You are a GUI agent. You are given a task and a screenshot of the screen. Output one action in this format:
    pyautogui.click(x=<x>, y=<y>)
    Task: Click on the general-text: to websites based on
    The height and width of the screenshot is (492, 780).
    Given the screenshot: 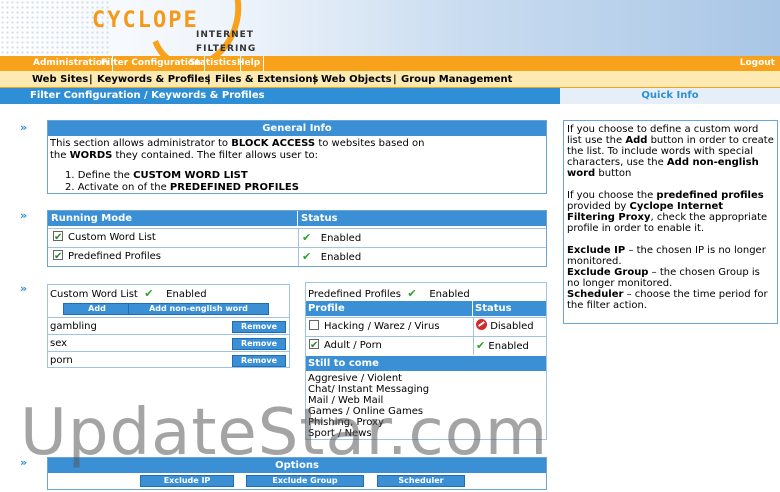 What is the action you would take?
    pyautogui.click(x=370, y=143)
    